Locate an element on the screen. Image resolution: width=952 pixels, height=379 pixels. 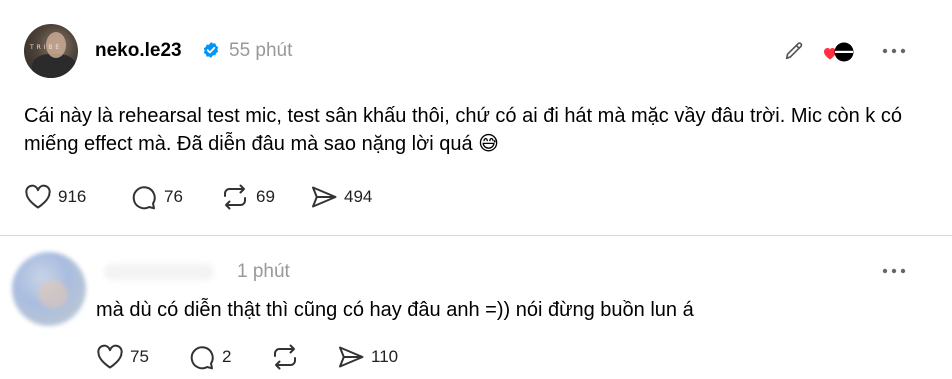
post-timestamp: 55 phút is located at coordinates (261, 50).